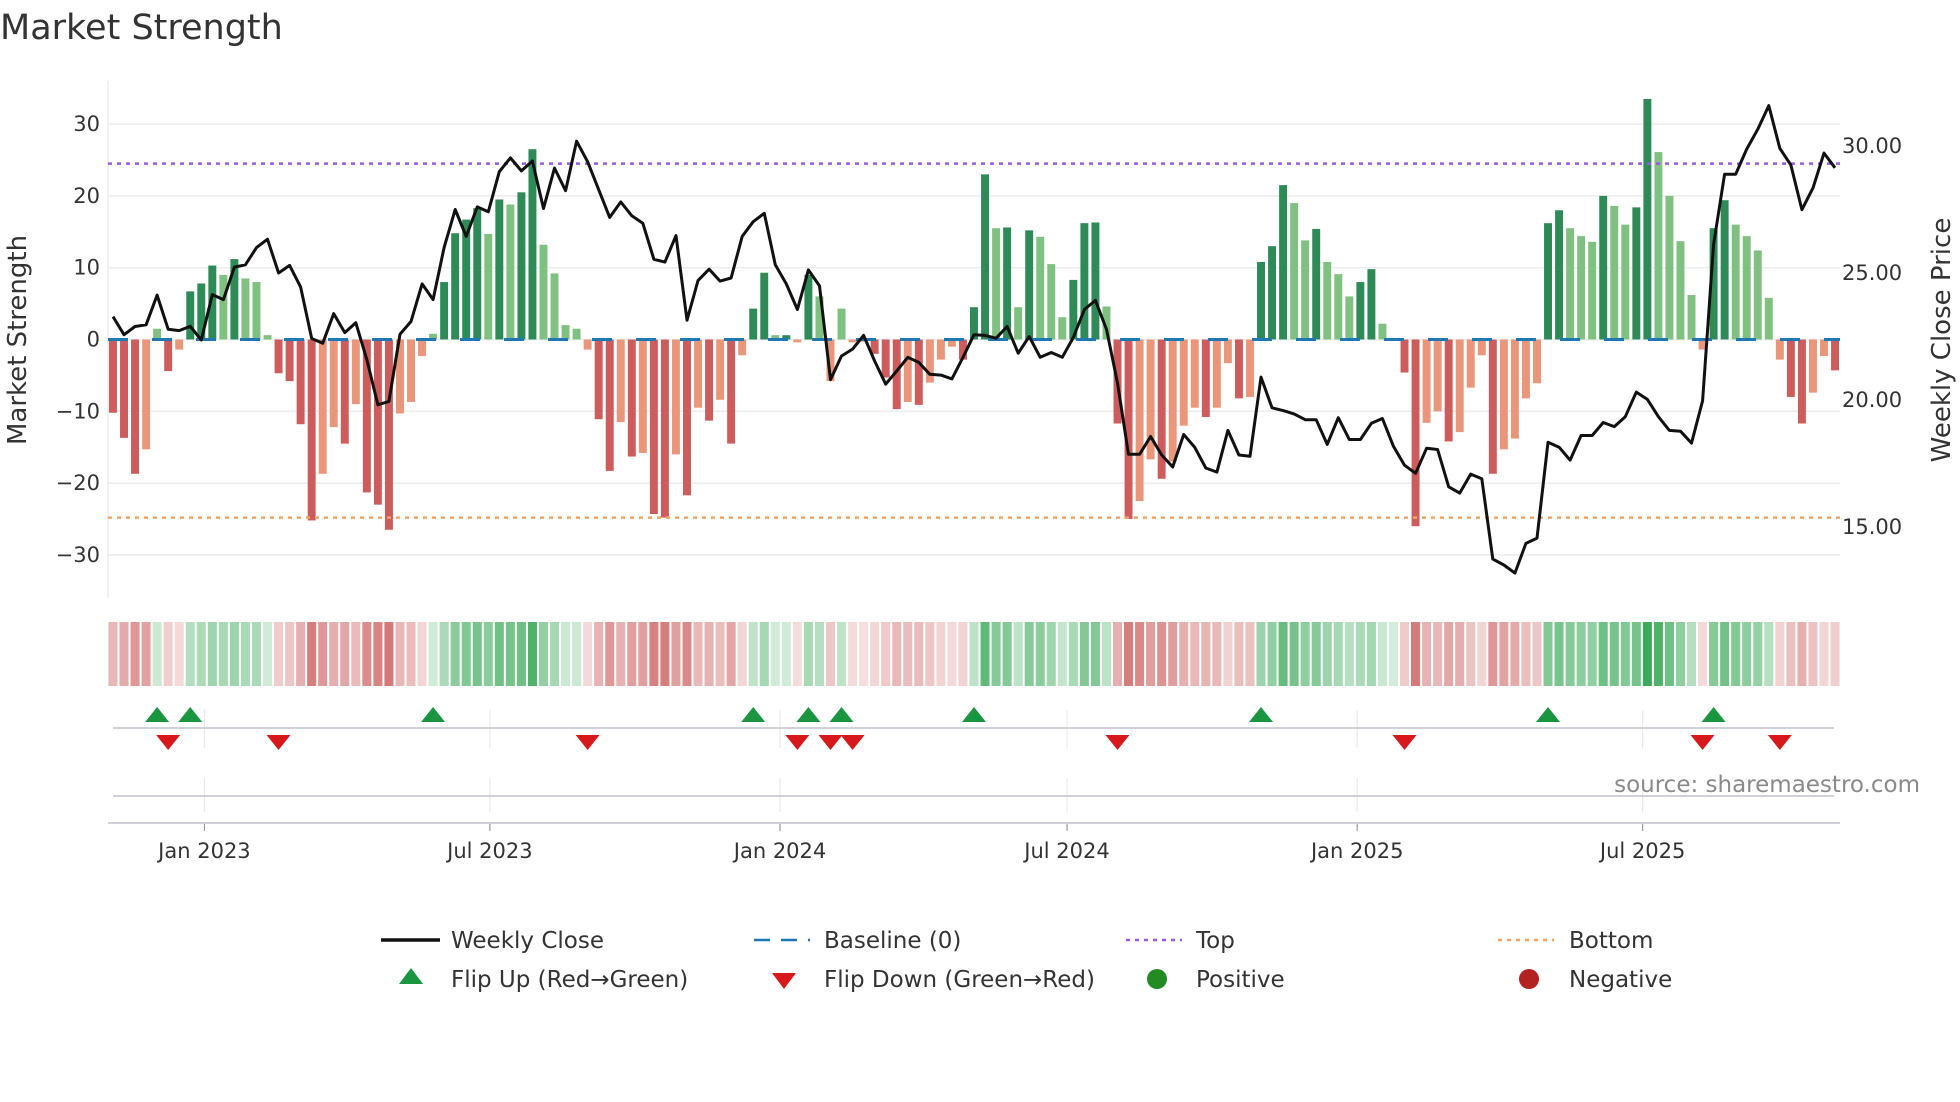 This screenshot has height=1102, width=1960. I want to click on y-tick-label: 20, so click(86, 196).